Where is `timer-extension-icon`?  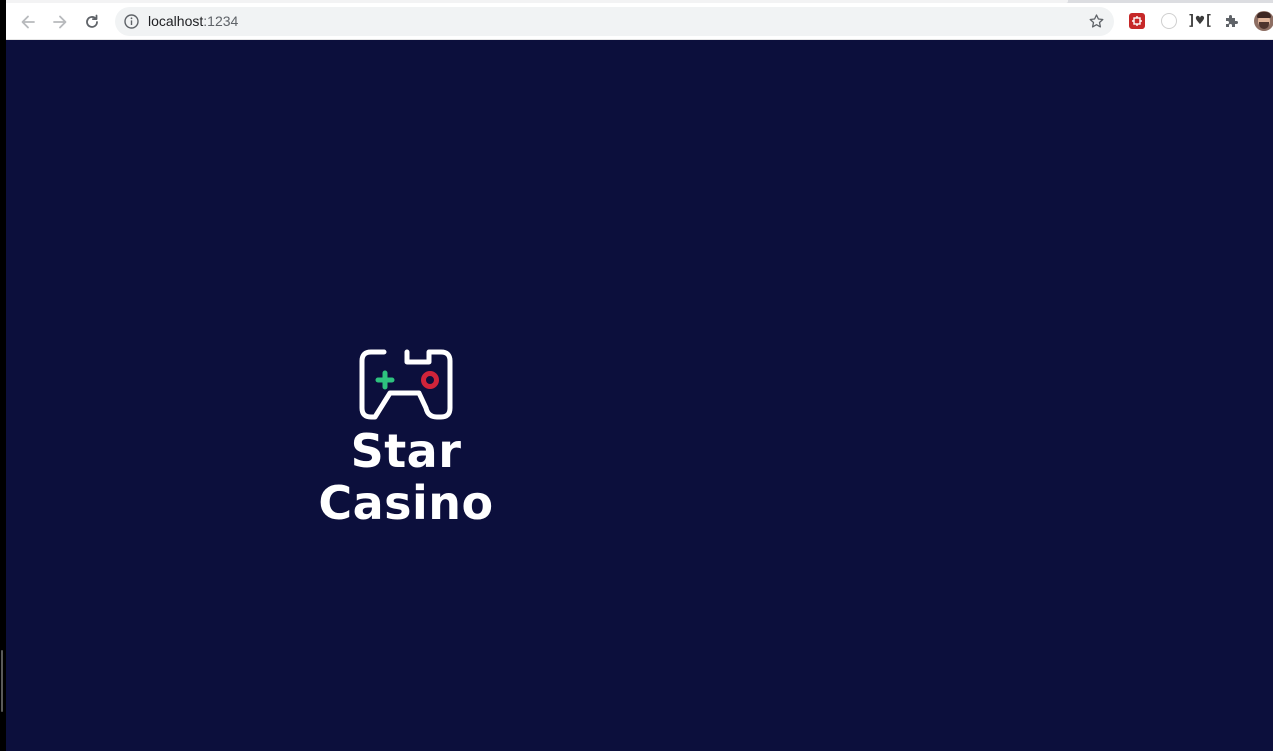 timer-extension-icon is located at coordinates (1169, 21).